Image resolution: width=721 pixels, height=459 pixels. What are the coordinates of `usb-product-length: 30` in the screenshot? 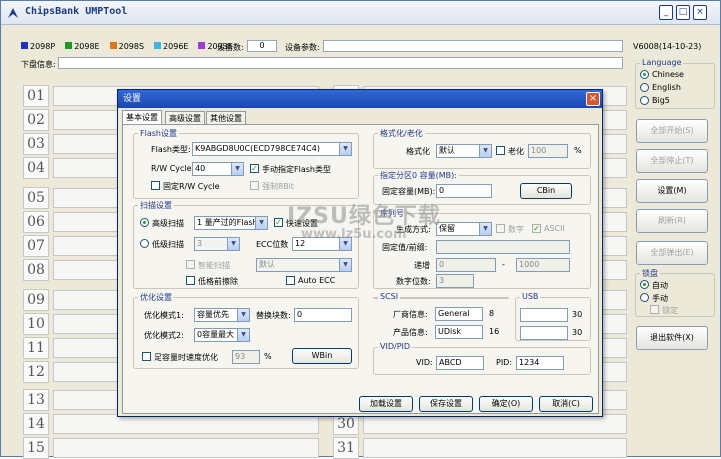 It's located at (577, 332).